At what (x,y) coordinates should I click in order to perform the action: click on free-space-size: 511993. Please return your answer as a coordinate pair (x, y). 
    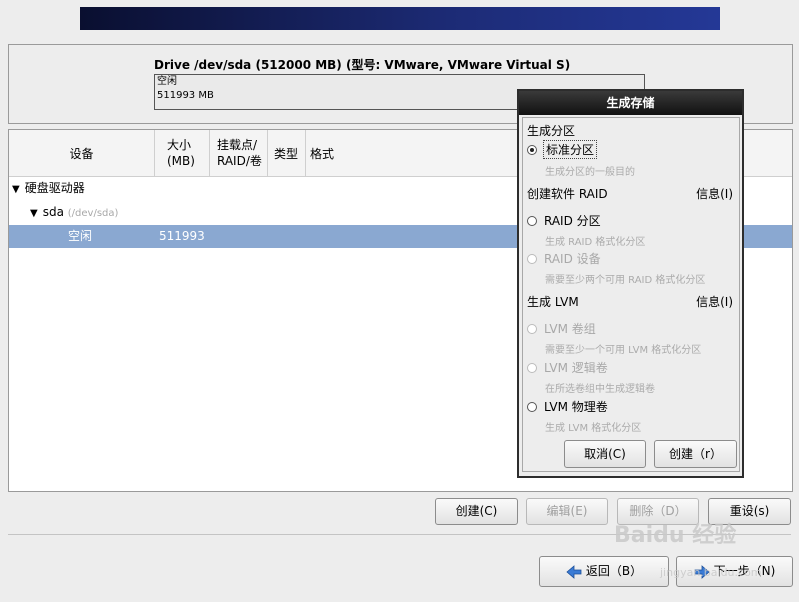
    Looking at the image, I should click on (182, 236).